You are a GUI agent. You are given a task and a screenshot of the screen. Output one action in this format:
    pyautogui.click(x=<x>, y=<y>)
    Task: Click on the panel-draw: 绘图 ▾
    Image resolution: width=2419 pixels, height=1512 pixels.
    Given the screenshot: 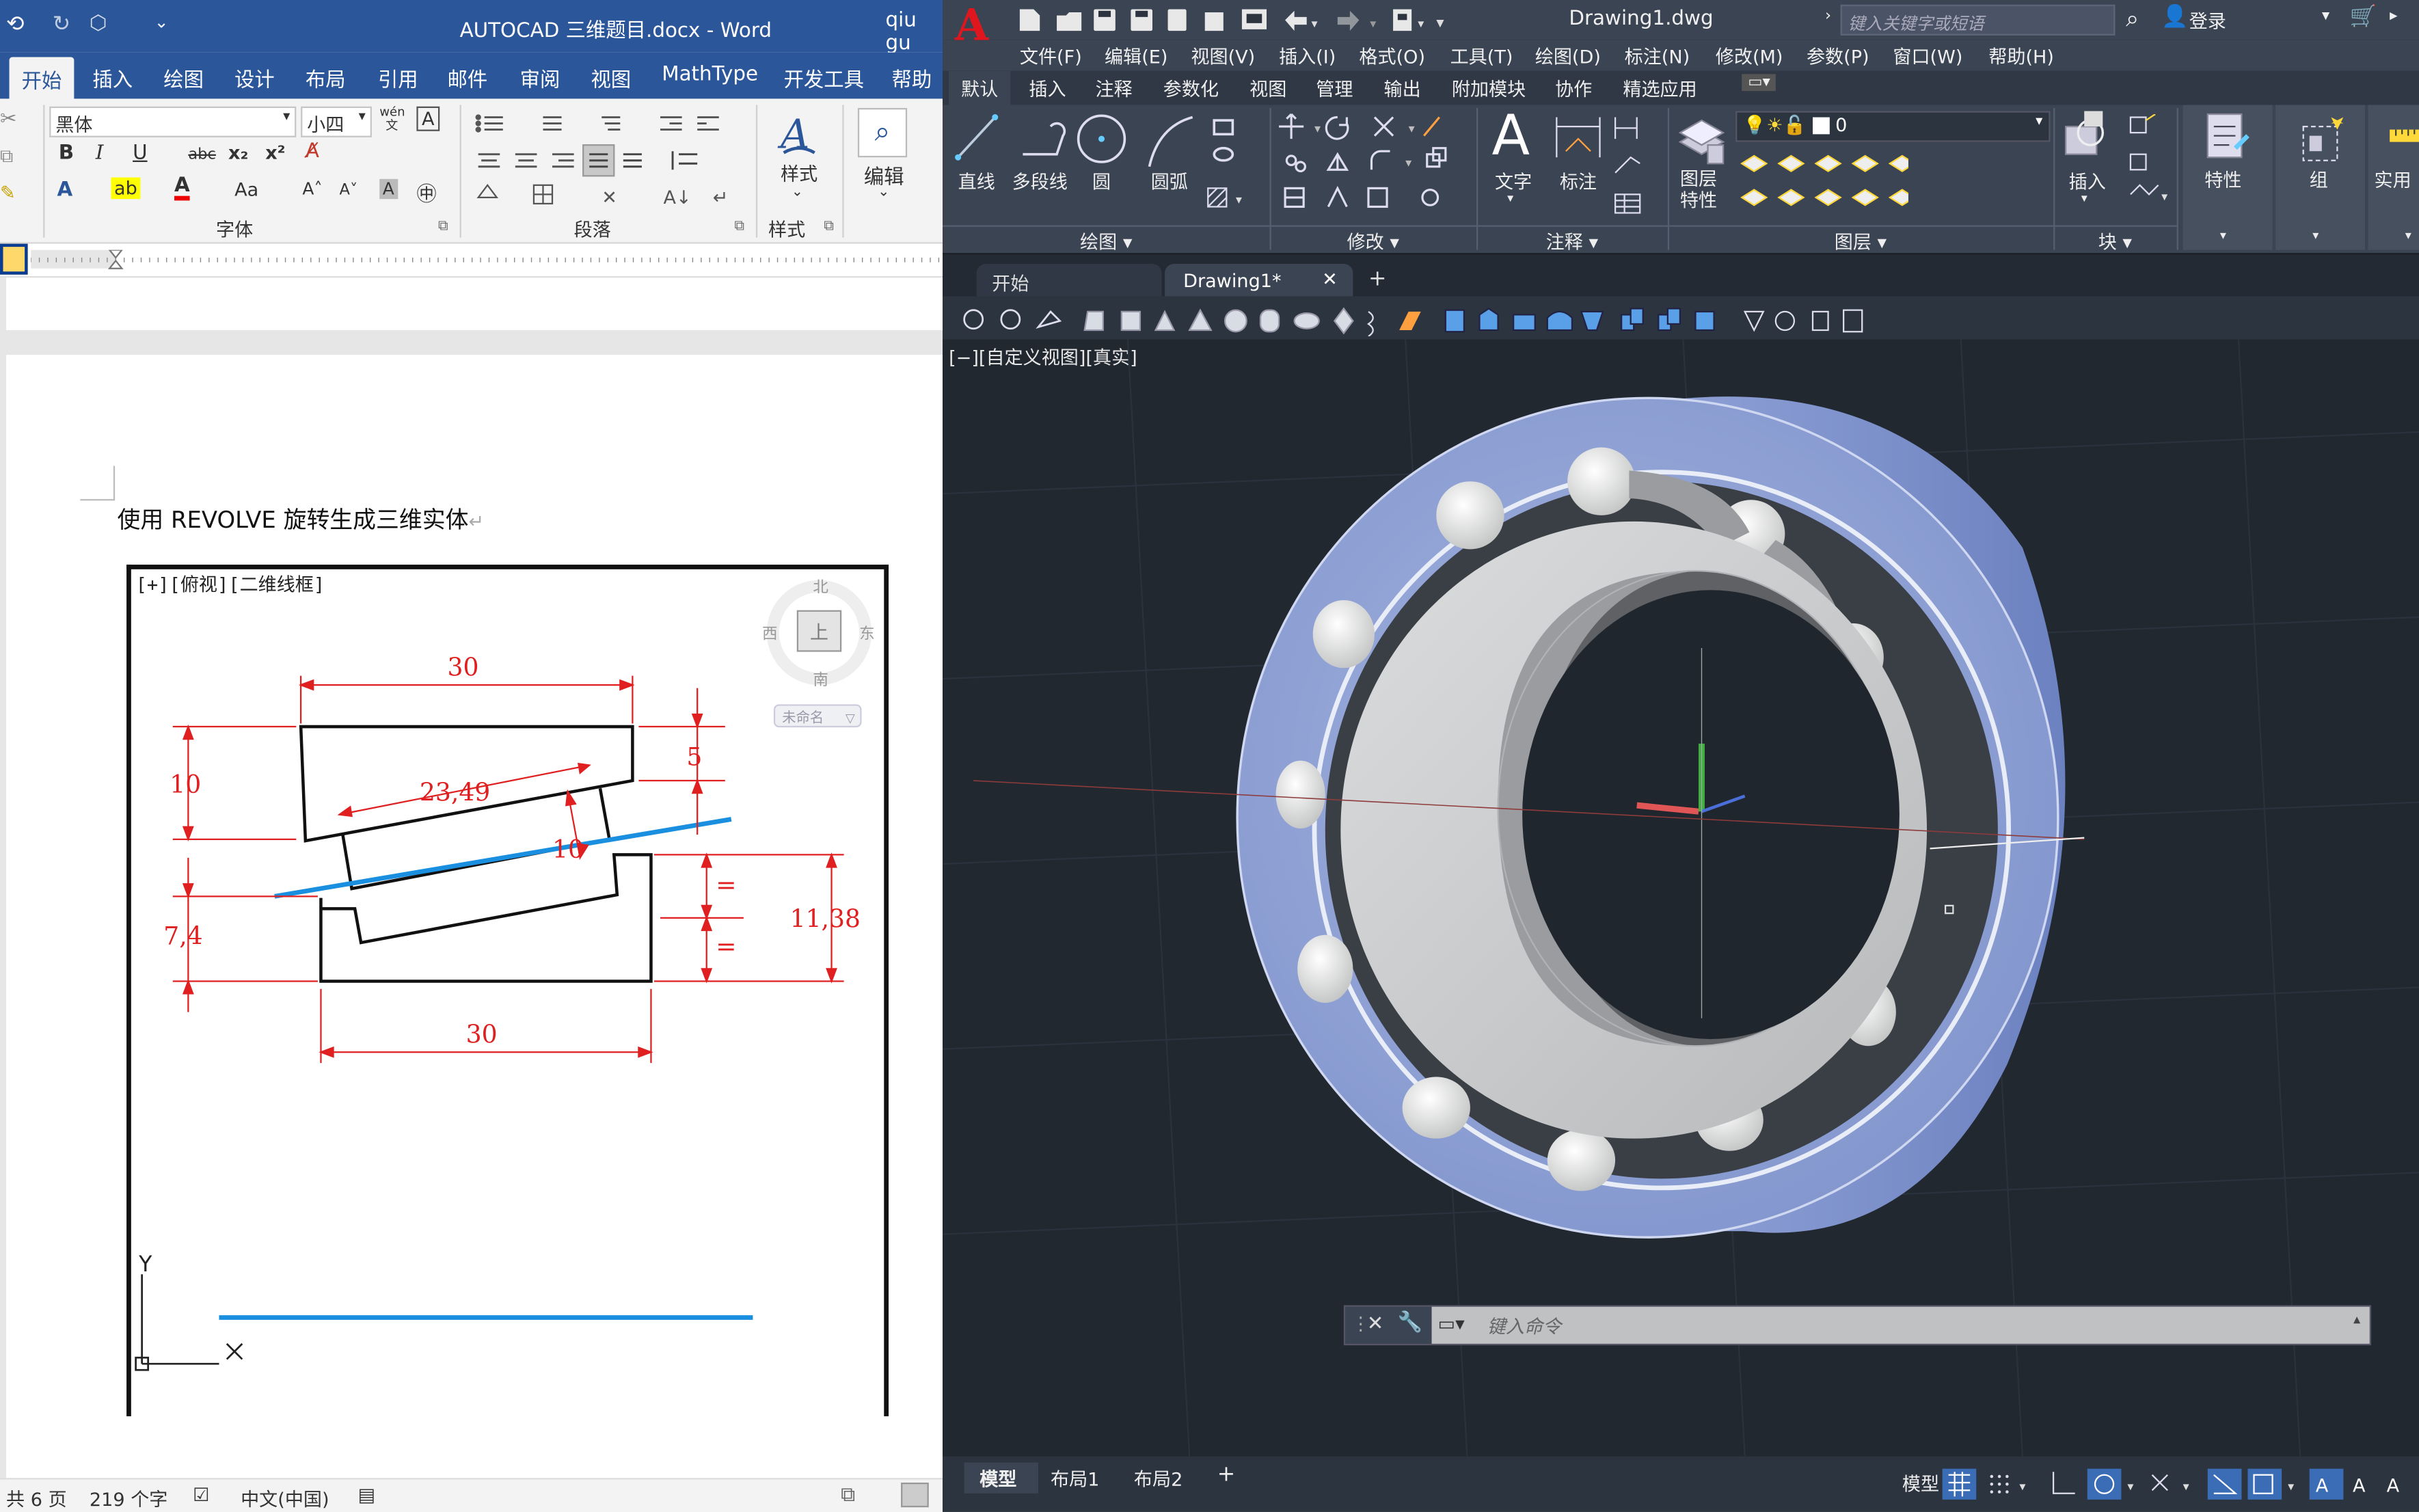 What is the action you would take?
    pyautogui.click(x=1106, y=239)
    